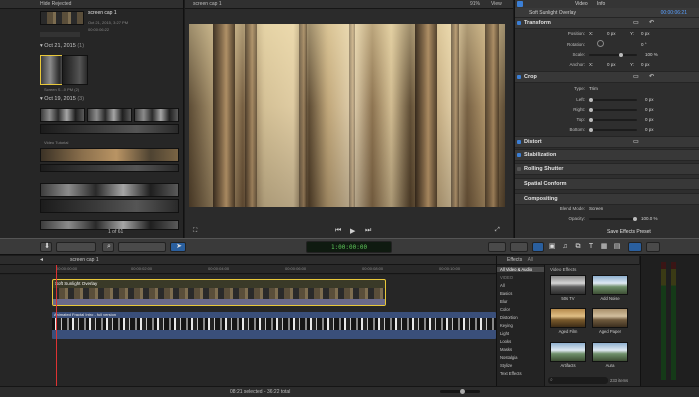 The image size is (699, 397). I want to click on opacity-value: 100.0 %, so click(649, 218).